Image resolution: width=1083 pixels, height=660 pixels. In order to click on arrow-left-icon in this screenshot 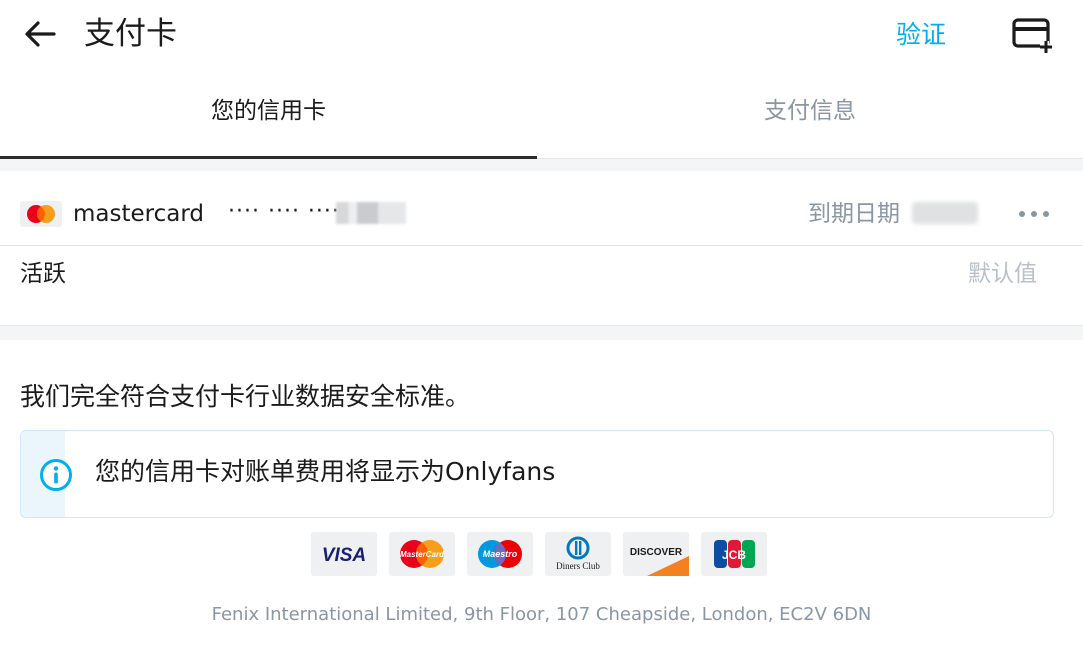, I will do `click(40, 34)`.